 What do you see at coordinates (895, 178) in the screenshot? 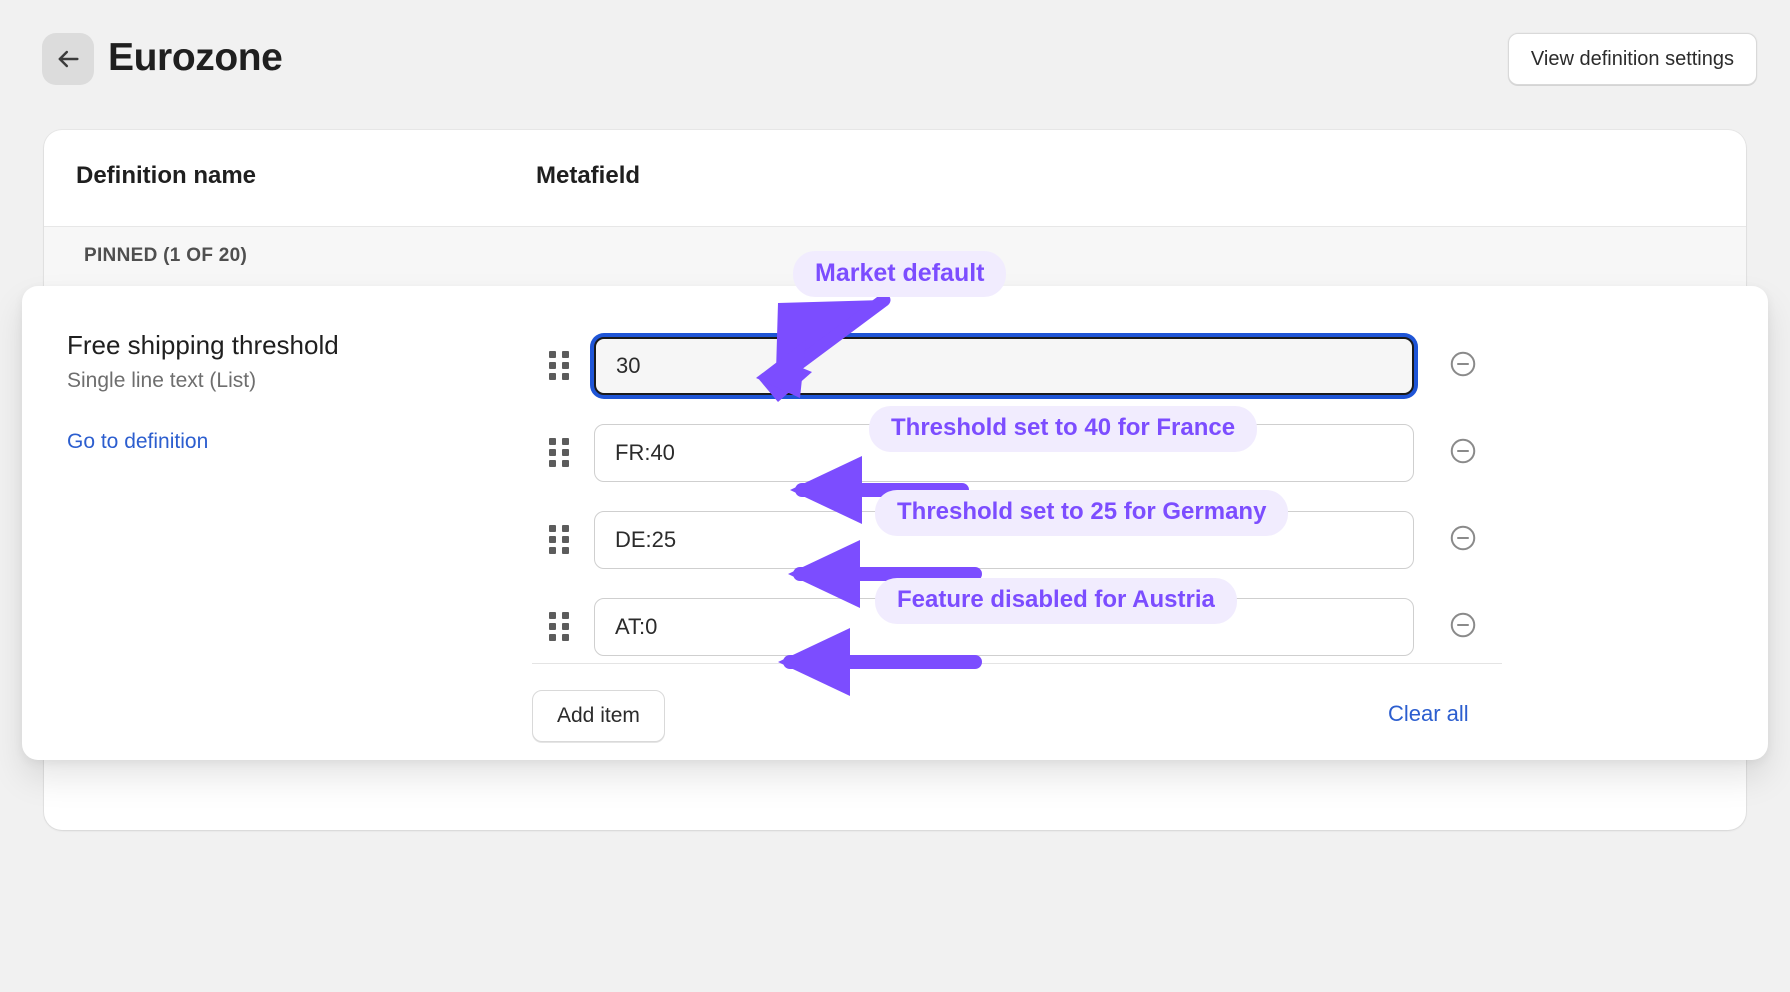
I see `table-header-row: Definition name Metafield` at bounding box center [895, 178].